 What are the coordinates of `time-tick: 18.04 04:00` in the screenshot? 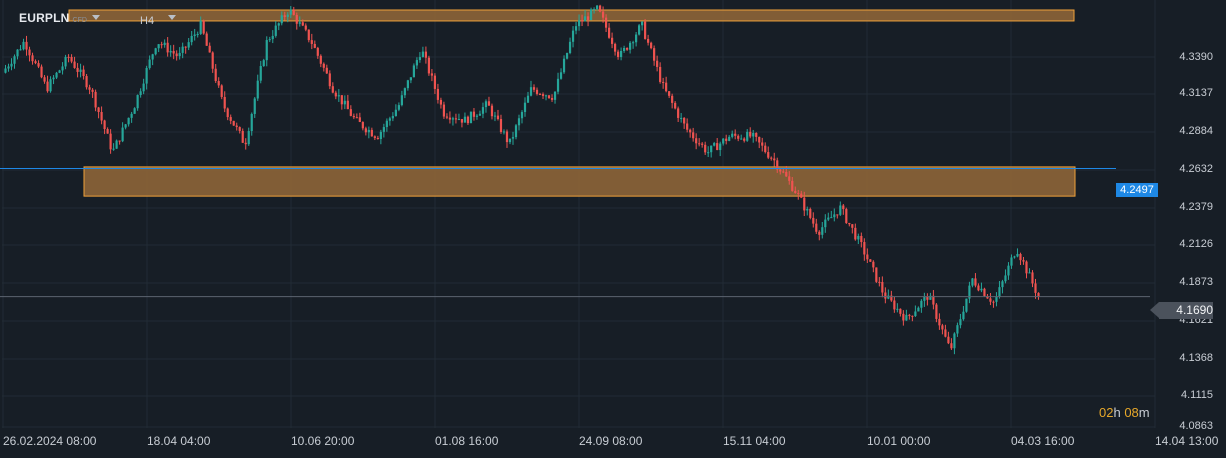 It's located at (179, 441).